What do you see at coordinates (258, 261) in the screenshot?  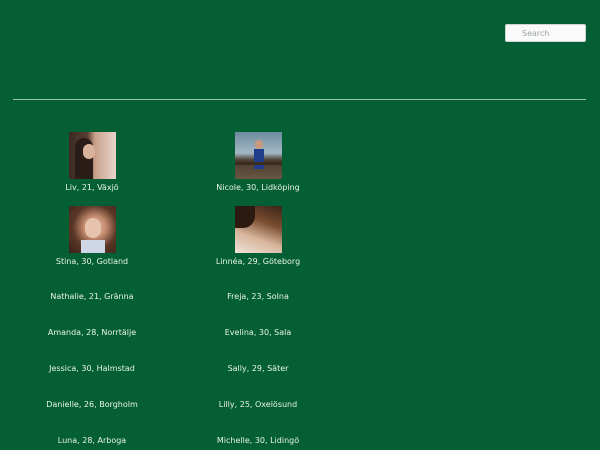 I see `profile-caption: Linnéa, 29, Göteborg` at bounding box center [258, 261].